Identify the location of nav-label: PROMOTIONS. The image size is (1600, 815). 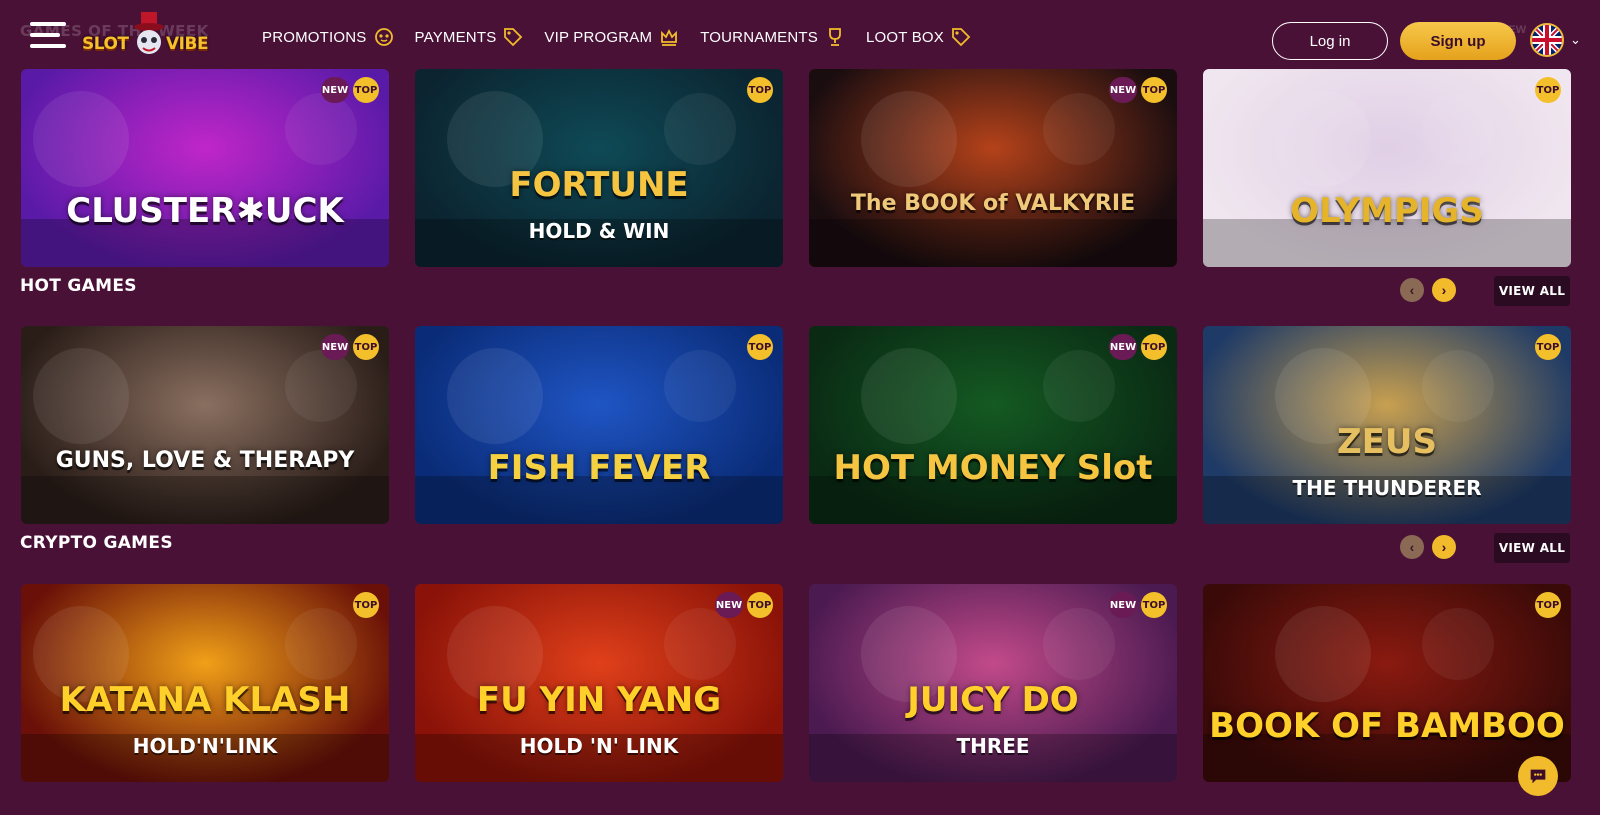
(314, 37).